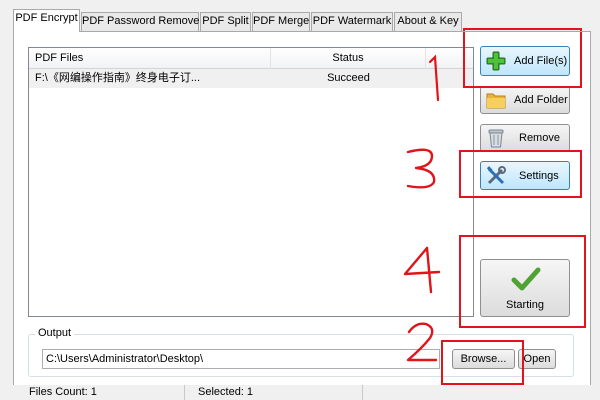 This screenshot has width=600, height=400. What do you see at coordinates (496, 101) in the screenshot?
I see `folder-icon` at bounding box center [496, 101].